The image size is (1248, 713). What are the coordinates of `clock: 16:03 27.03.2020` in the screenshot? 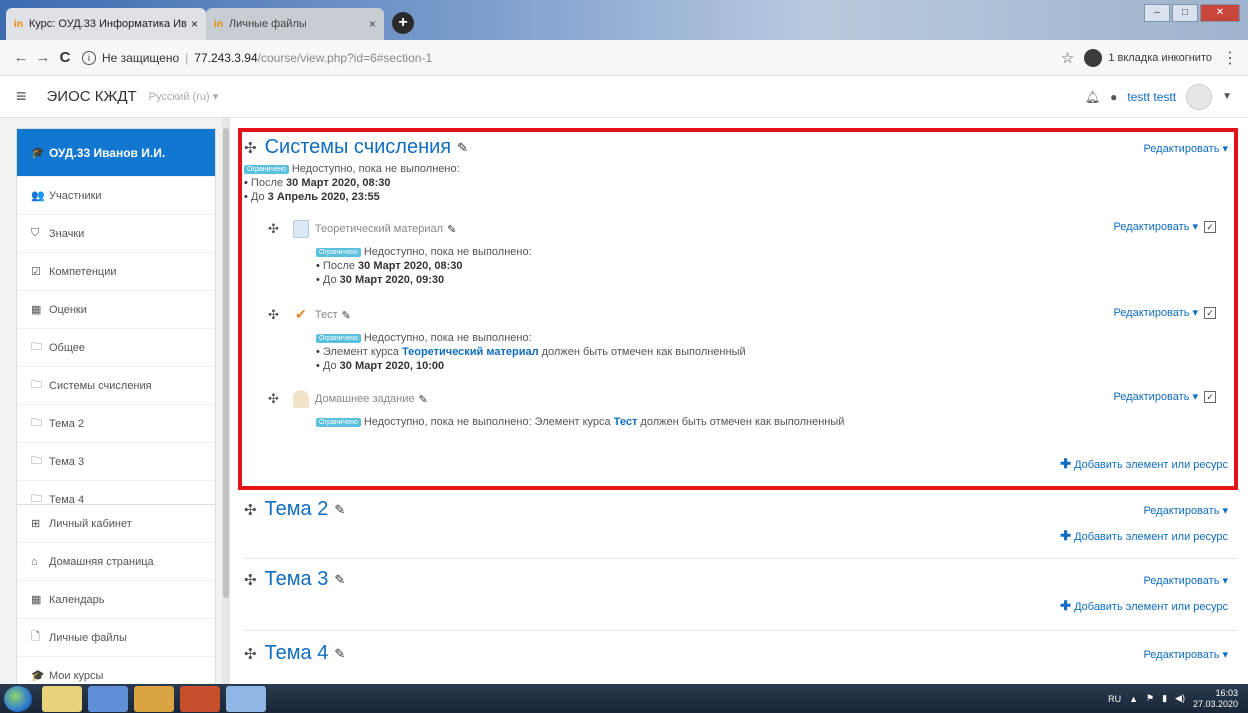 It's located at (1215, 699).